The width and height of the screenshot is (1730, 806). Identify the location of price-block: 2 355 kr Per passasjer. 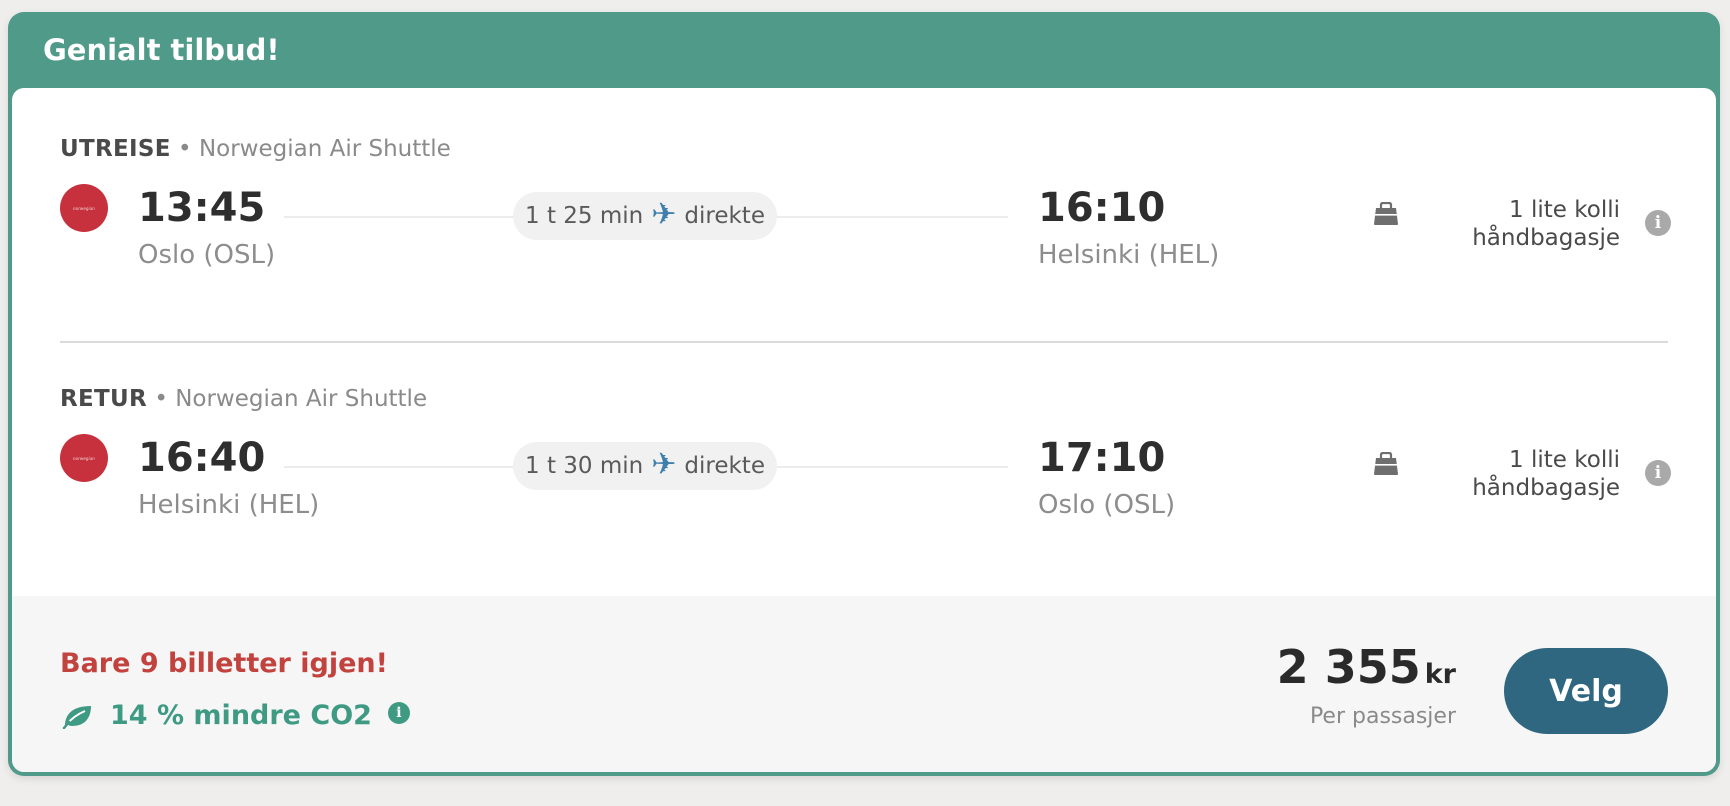
(1366, 686).